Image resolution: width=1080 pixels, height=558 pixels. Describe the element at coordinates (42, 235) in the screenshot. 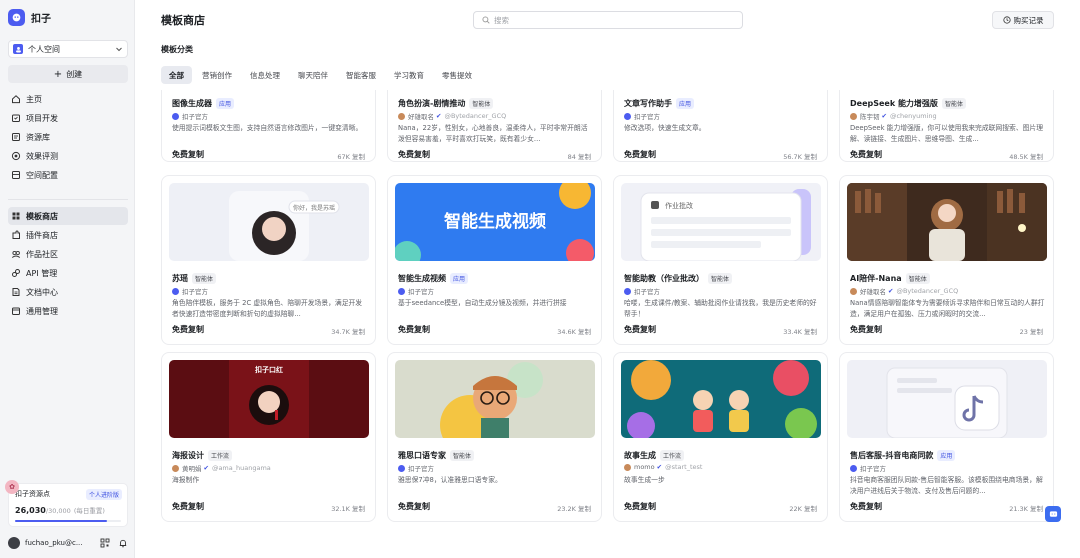

I see `sidebar-item-label: 插件商店` at that location.